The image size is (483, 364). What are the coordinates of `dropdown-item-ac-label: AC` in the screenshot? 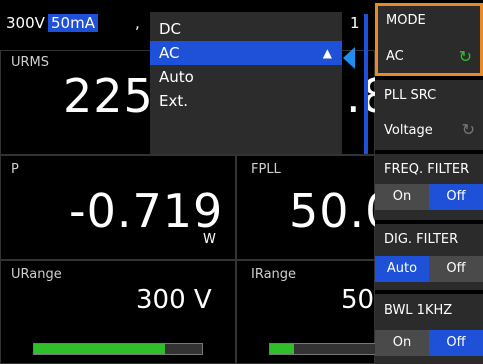 It's located at (169, 53).